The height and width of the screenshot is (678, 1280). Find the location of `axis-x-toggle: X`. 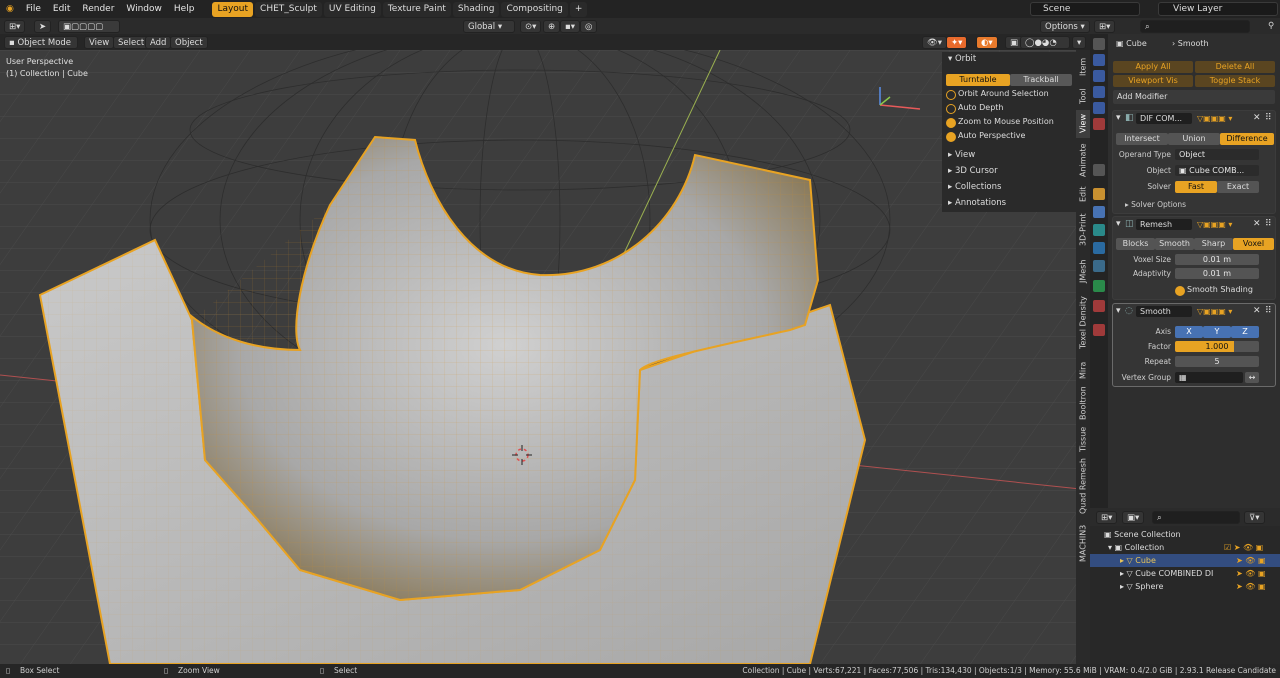

axis-x-toggle: X is located at coordinates (1189, 332).